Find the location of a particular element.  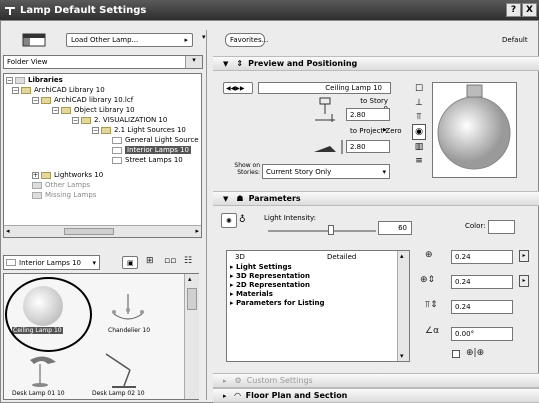

depth-icon: ⊕⇕ is located at coordinates (428, 280).